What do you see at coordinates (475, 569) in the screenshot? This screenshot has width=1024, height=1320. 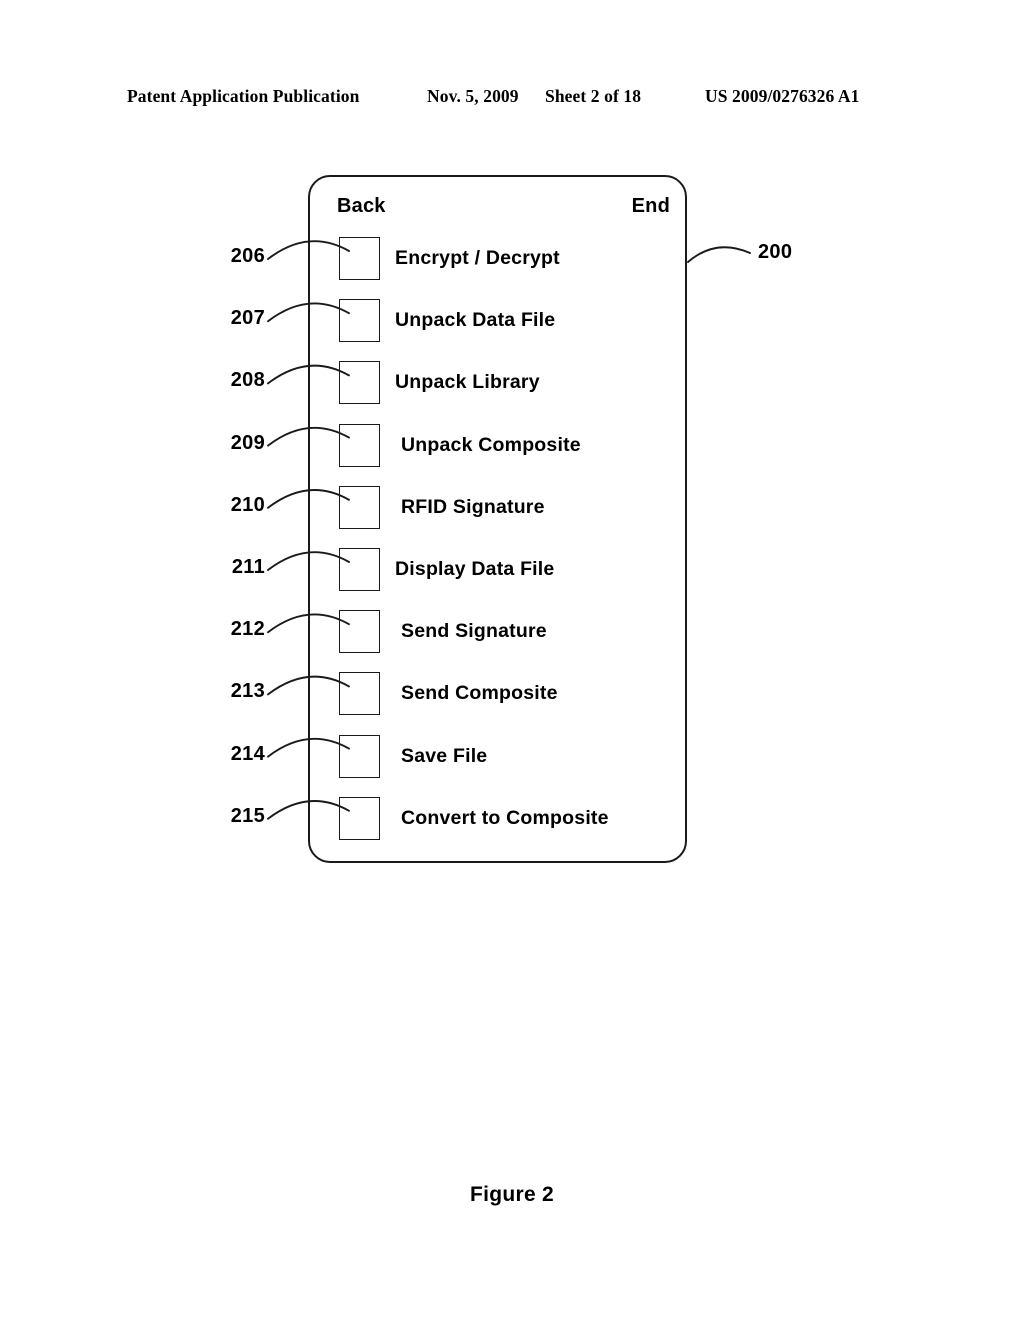 I see `menu-label-211: Display Data File` at bounding box center [475, 569].